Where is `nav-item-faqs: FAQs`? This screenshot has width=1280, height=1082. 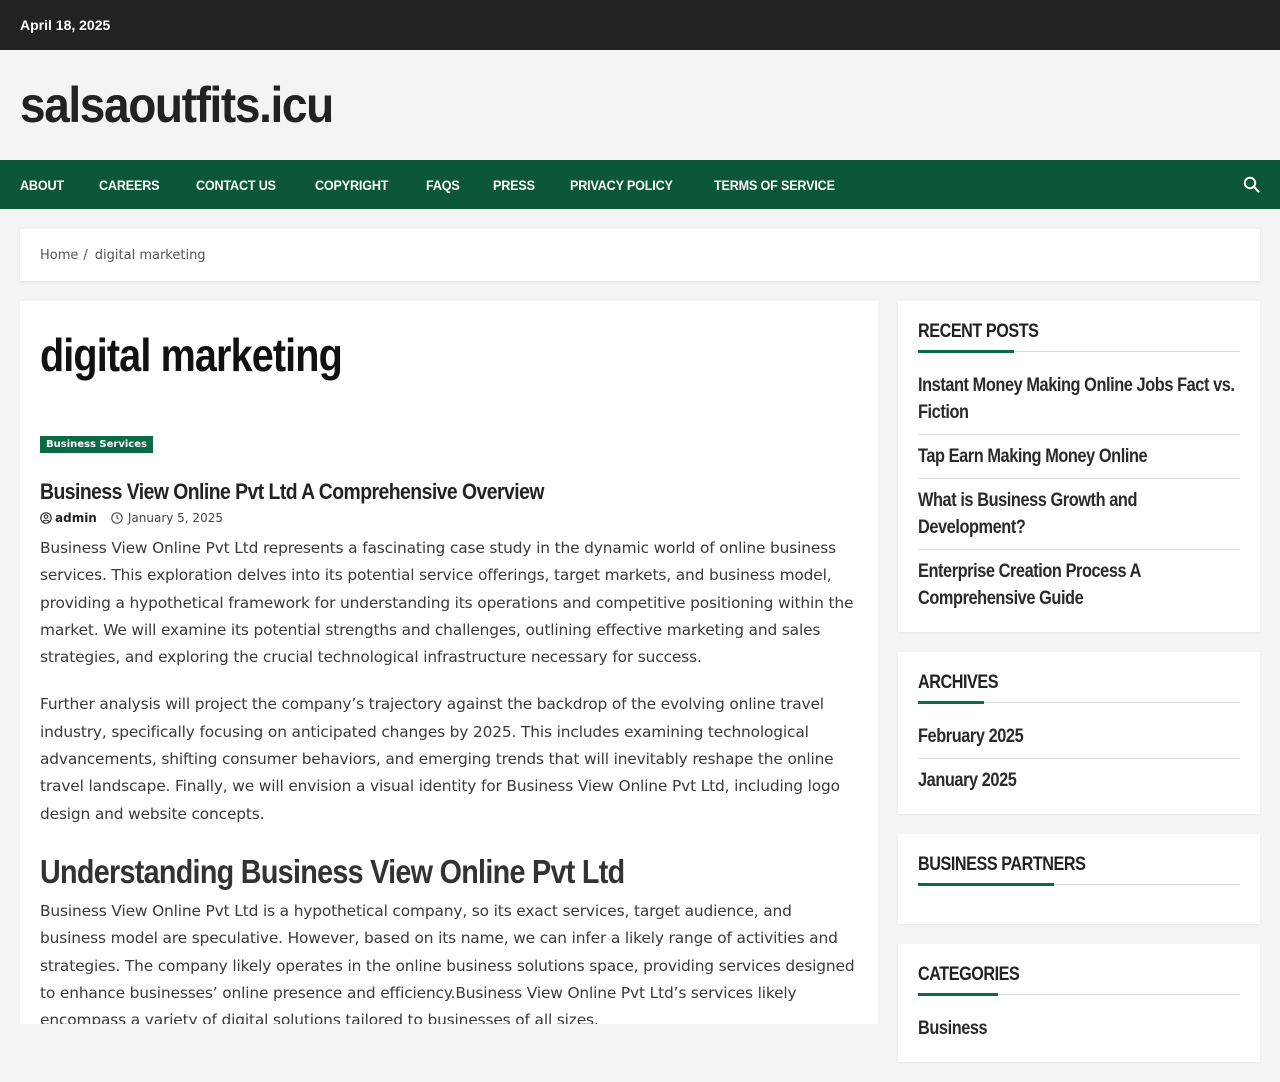
nav-item-faqs: FAQs is located at coordinates (443, 185).